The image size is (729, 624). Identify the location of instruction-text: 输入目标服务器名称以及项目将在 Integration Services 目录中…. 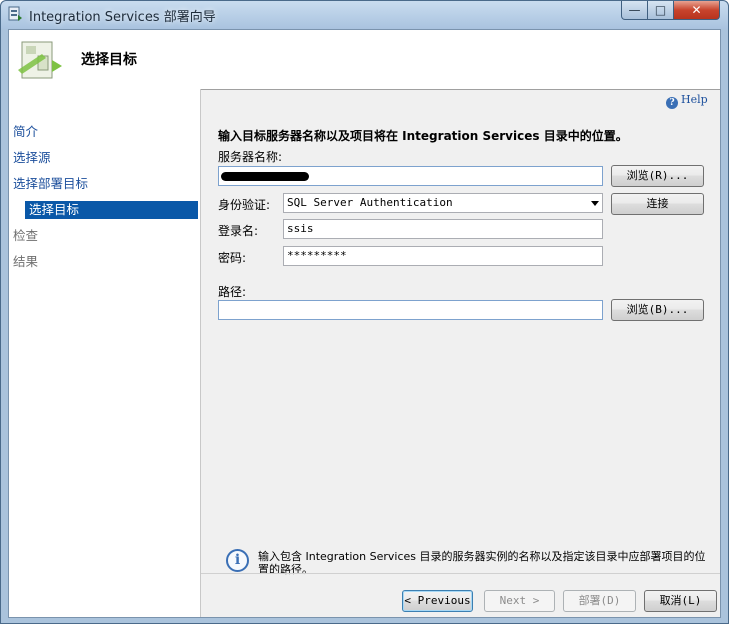
(423, 136).